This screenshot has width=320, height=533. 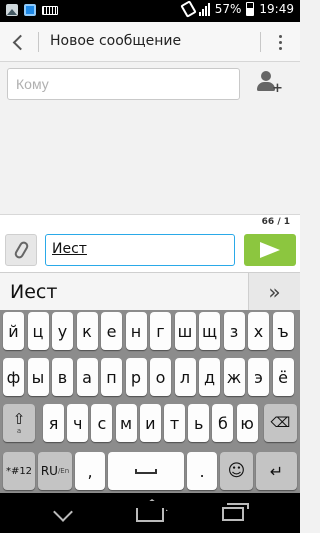 What do you see at coordinates (275, 222) in the screenshot?
I see `character-counter: 66 / 1` at bounding box center [275, 222].